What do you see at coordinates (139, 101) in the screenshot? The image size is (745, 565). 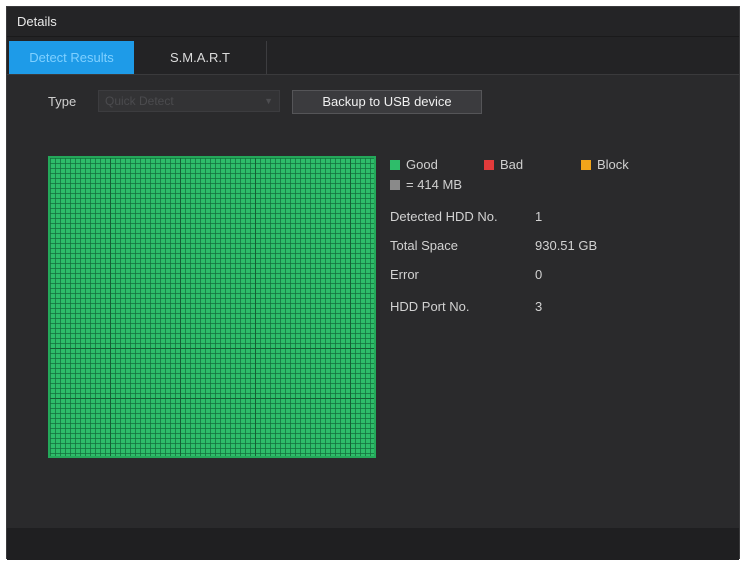 I see `type-select-value: Quick Detect` at bounding box center [139, 101].